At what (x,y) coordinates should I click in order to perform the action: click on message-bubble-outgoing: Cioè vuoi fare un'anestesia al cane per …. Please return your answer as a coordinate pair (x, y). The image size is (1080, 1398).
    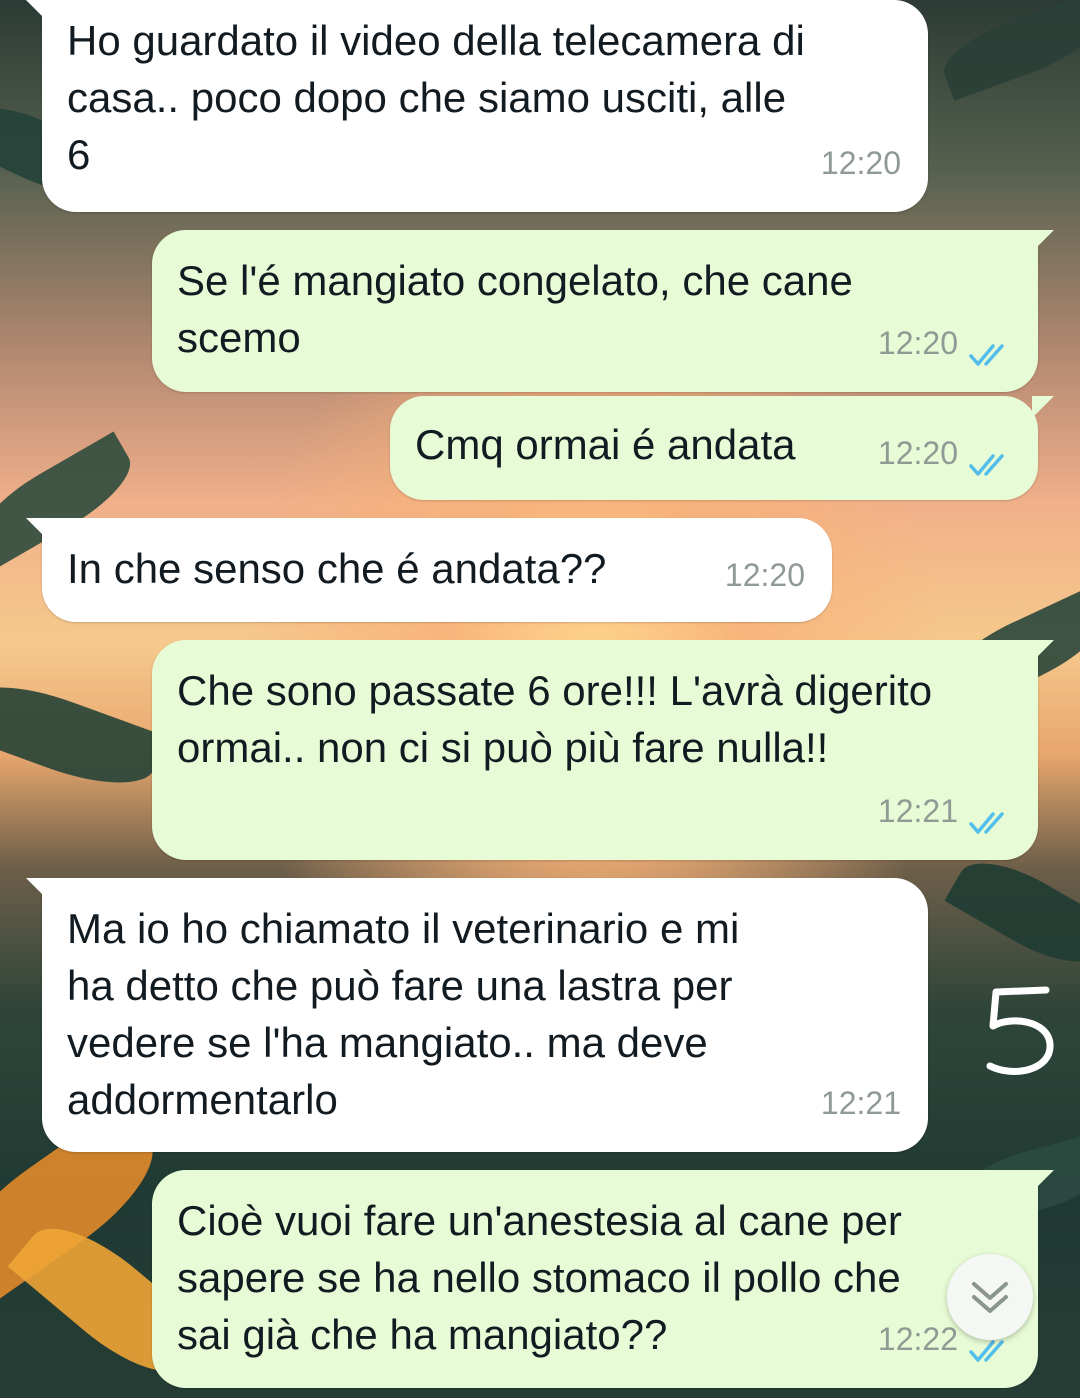
    Looking at the image, I should click on (603, 1279).